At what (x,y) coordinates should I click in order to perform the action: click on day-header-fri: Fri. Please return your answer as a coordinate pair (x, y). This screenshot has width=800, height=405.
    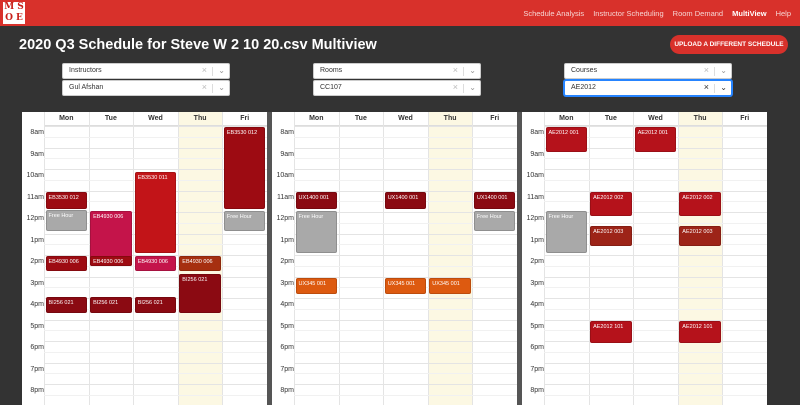
    Looking at the image, I should click on (744, 119).